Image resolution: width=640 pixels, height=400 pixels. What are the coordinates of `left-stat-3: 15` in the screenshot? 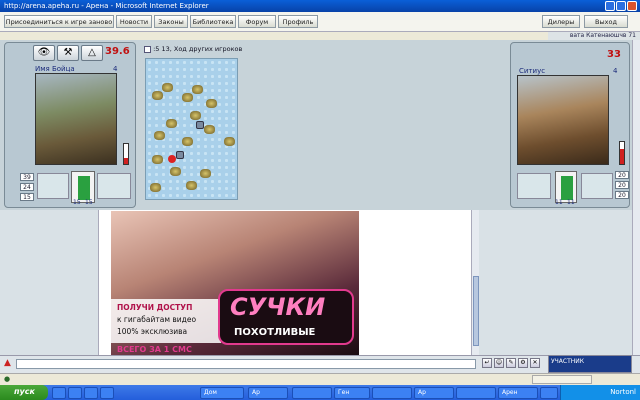 It's located at (27, 197).